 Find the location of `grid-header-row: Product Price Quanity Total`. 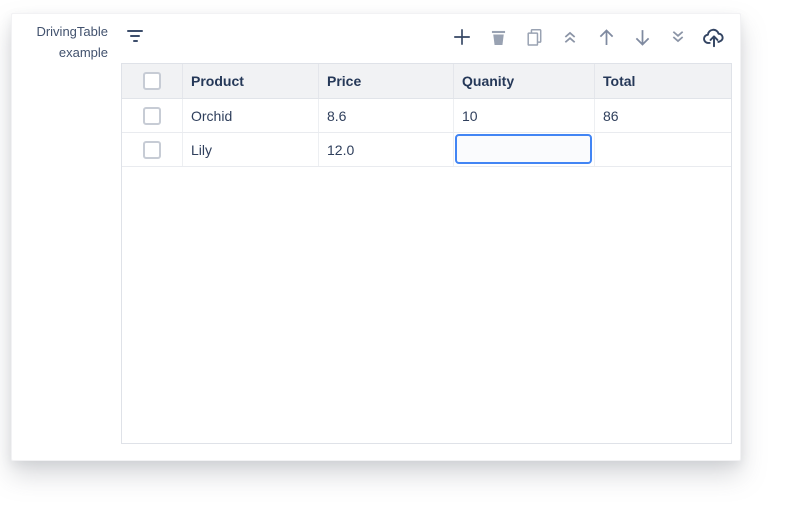

grid-header-row: Product Price Quanity Total is located at coordinates (426, 81).